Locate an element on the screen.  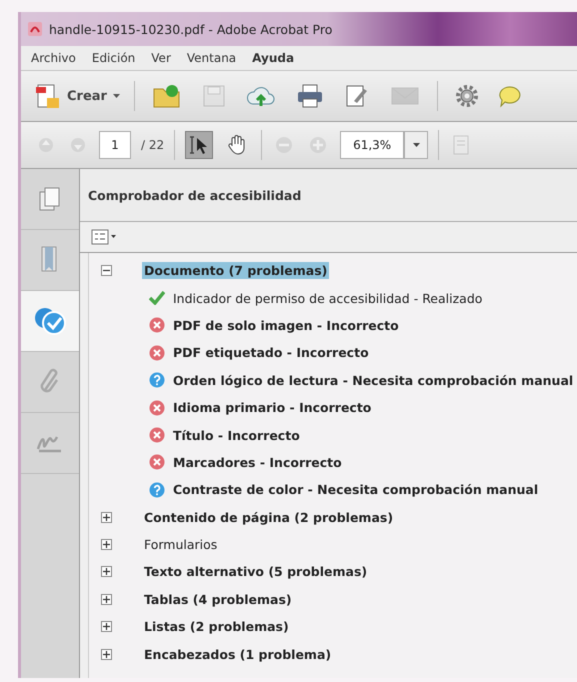
fit-page-icon is located at coordinates (461, 145).